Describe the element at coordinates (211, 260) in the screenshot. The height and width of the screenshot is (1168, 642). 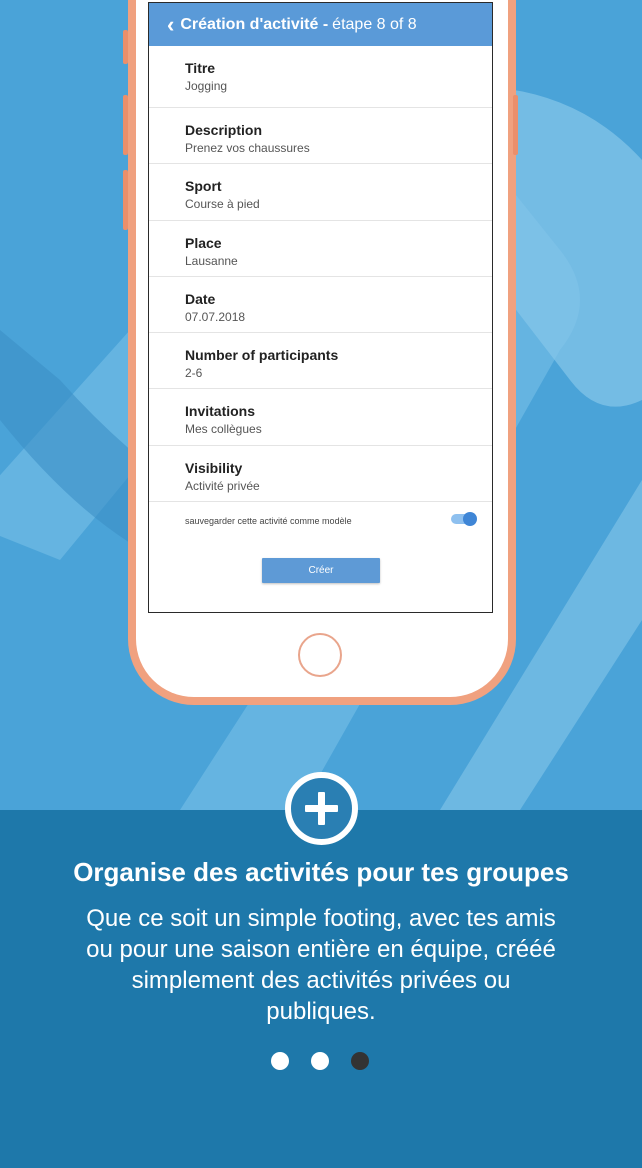
I see `field-value: Lausanne` at that location.